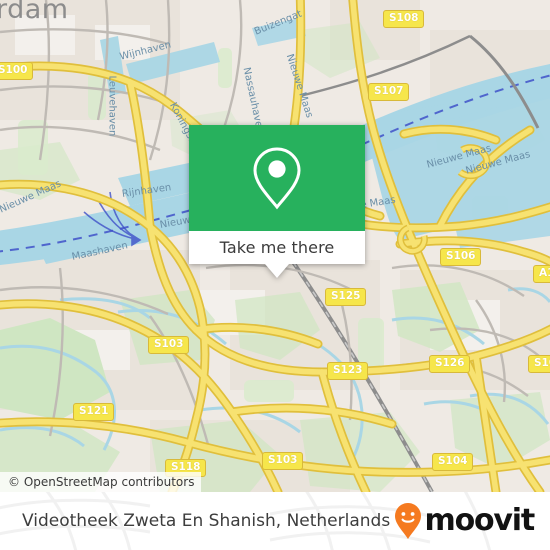  What do you see at coordinates (94, 412) in the screenshot?
I see `road-shield: S121` at bounding box center [94, 412].